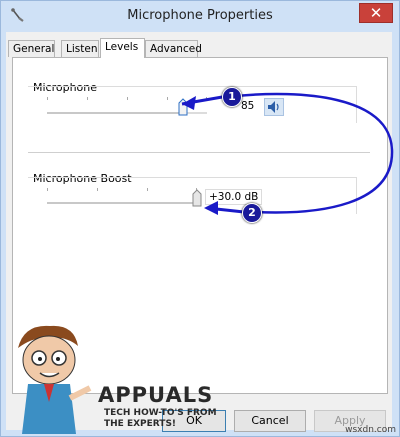 The width and height of the screenshot is (400, 437). What do you see at coordinates (270, 421) in the screenshot?
I see `cancel-button: Cancel` at bounding box center [270, 421].